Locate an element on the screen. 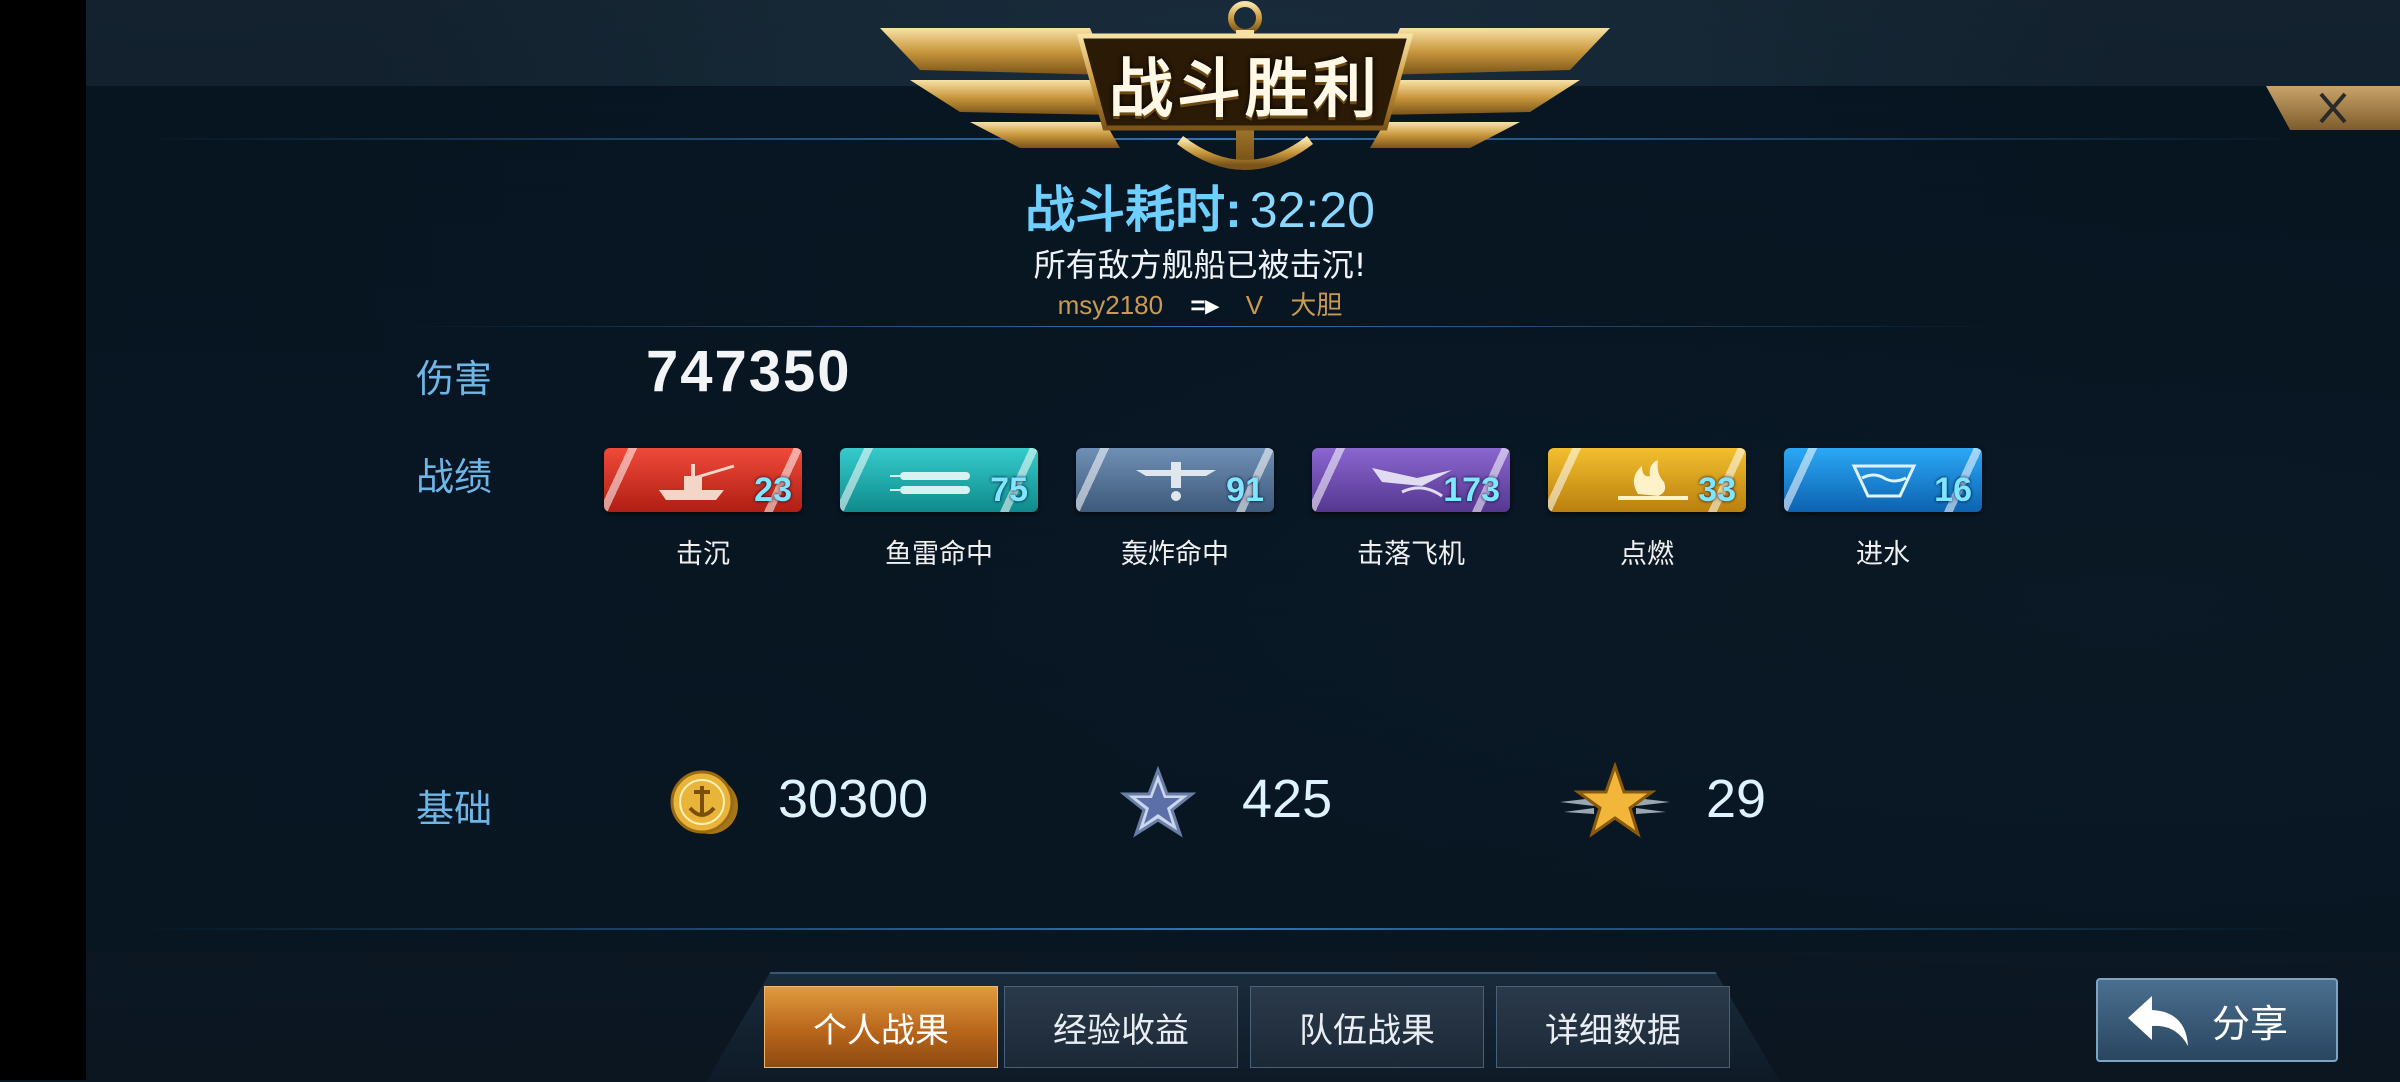  player-arrow: =▸ is located at coordinates (1204, 305).